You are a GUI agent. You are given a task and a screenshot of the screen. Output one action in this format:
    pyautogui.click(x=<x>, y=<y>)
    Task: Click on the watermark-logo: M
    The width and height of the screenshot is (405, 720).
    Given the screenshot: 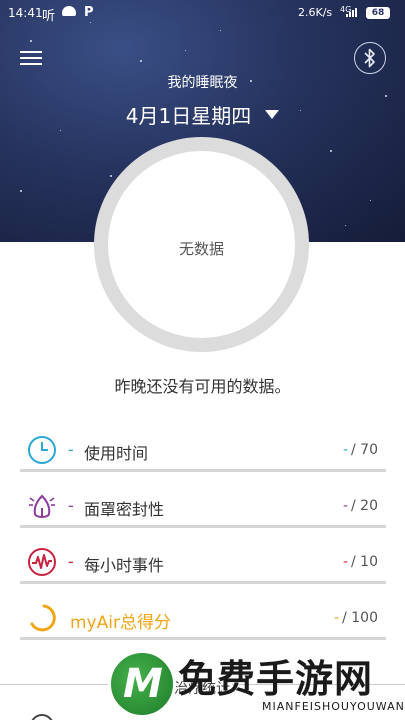 What is the action you would take?
    pyautogui.click(x=142, y=684)
    